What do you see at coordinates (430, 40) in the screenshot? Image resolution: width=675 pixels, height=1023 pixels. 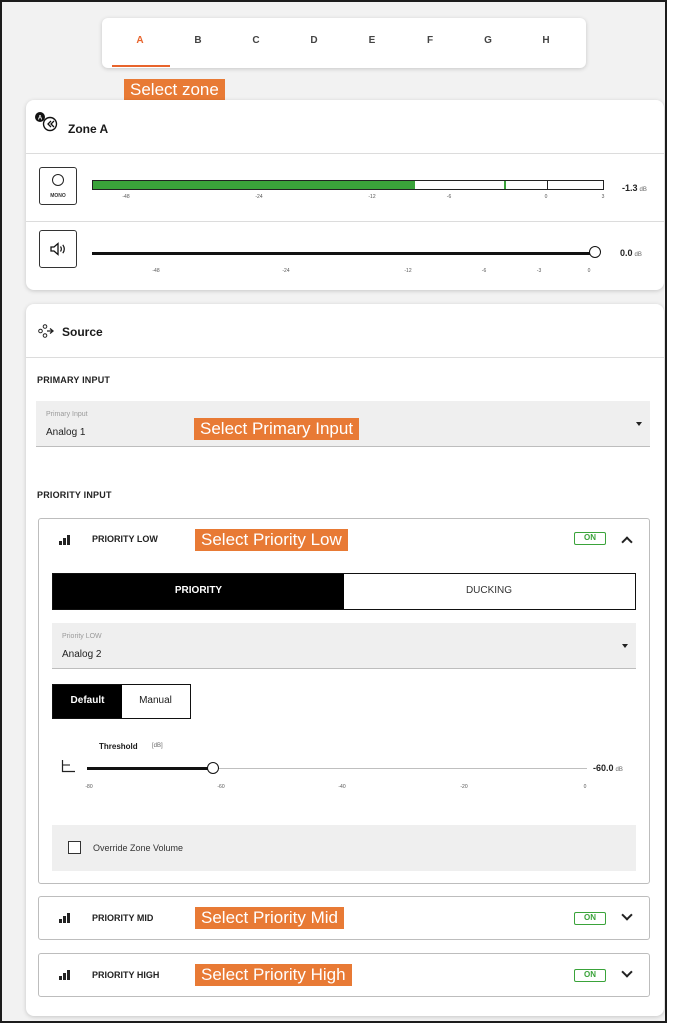 I see `tab-zone-f: F` at bounding box center [430, 40].